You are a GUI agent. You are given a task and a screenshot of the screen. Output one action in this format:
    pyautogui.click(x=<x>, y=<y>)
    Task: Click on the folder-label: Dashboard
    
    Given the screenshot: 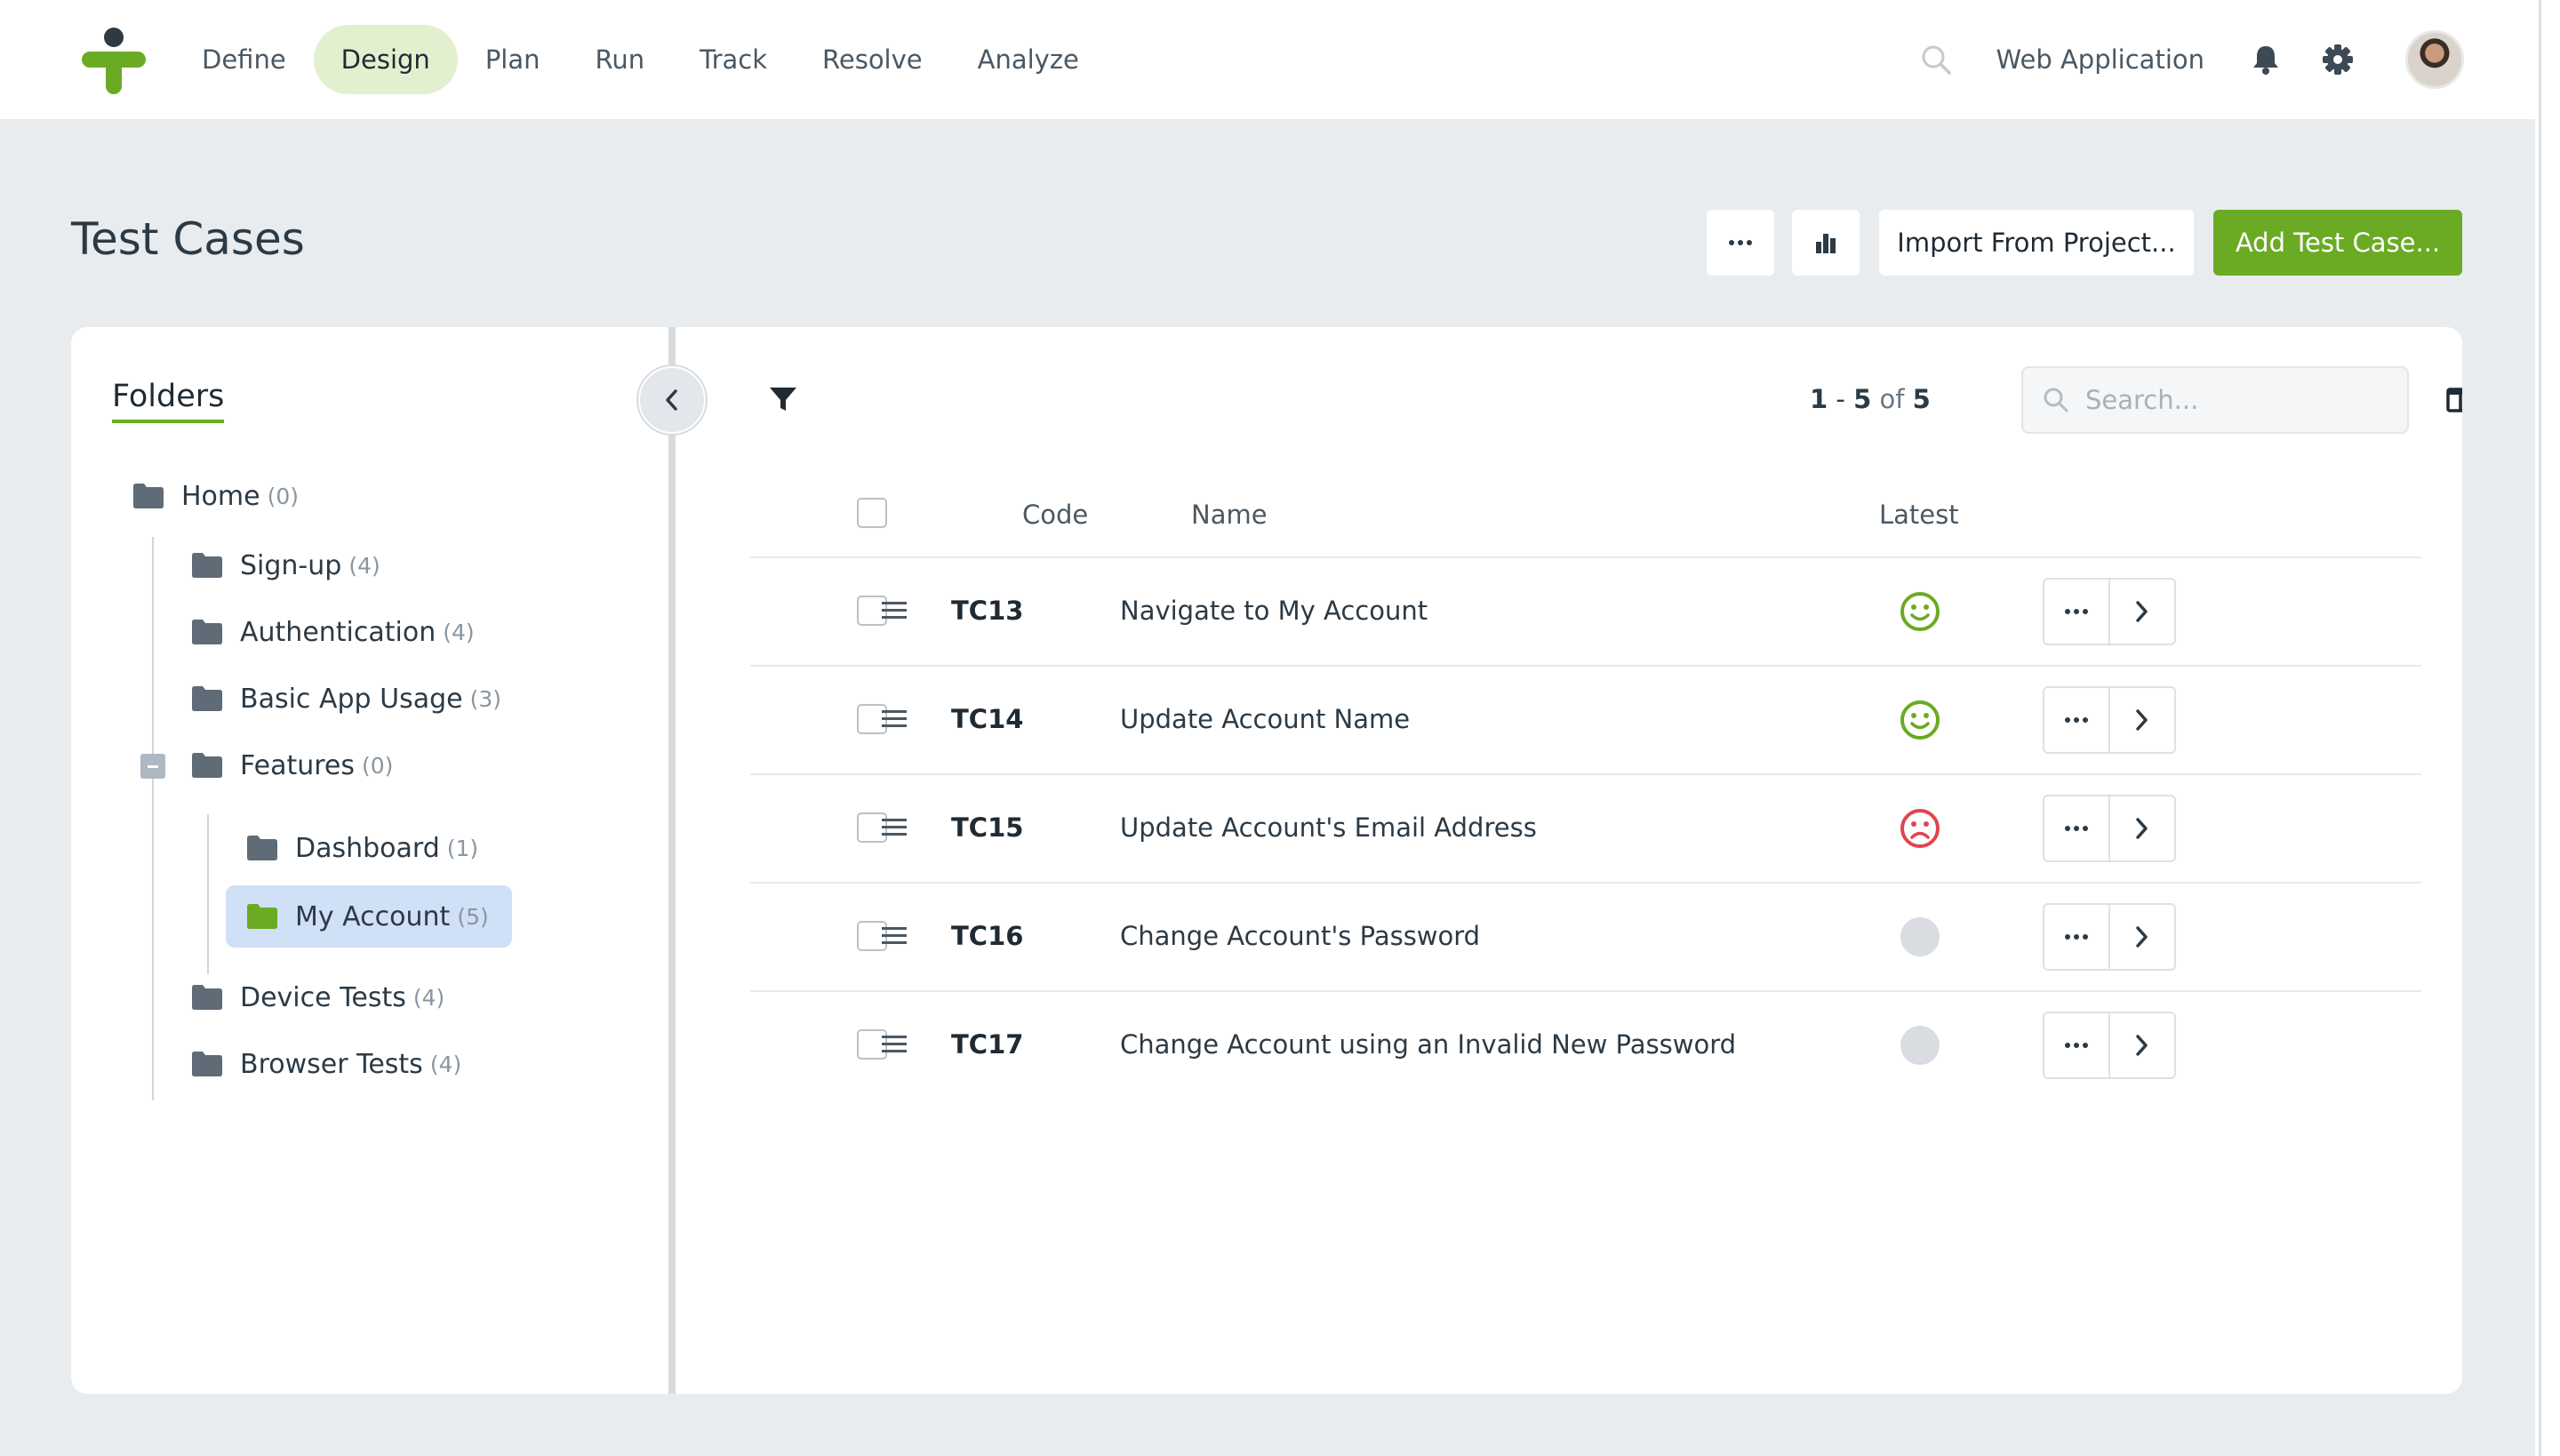 What is the action you would take?
    pyautogui.click(x=367, y=848)
    